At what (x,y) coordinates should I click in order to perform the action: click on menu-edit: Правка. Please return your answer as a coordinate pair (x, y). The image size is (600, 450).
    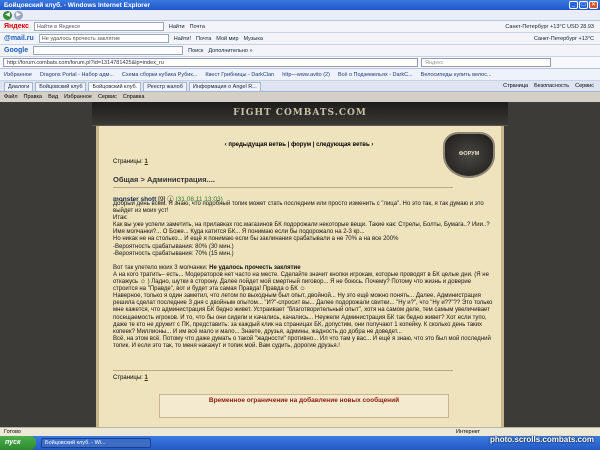
    Looking at the image, I should click on (33, 97).